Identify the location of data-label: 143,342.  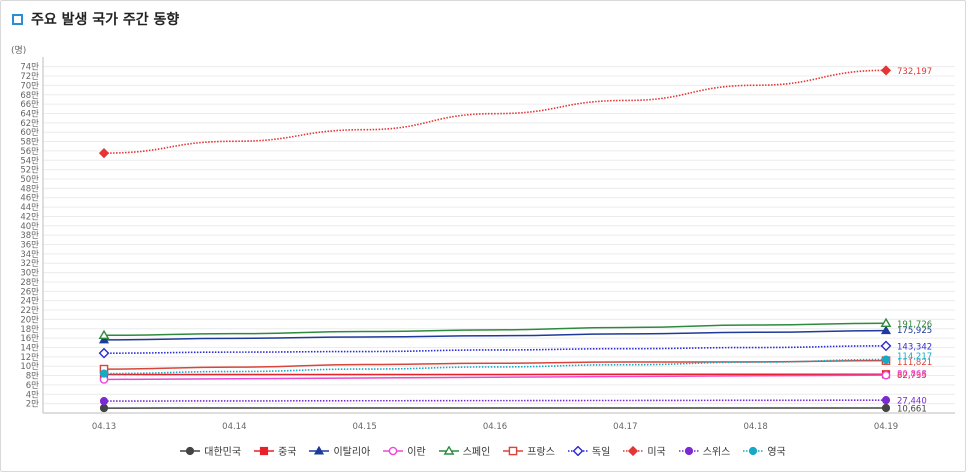
(914, 347).